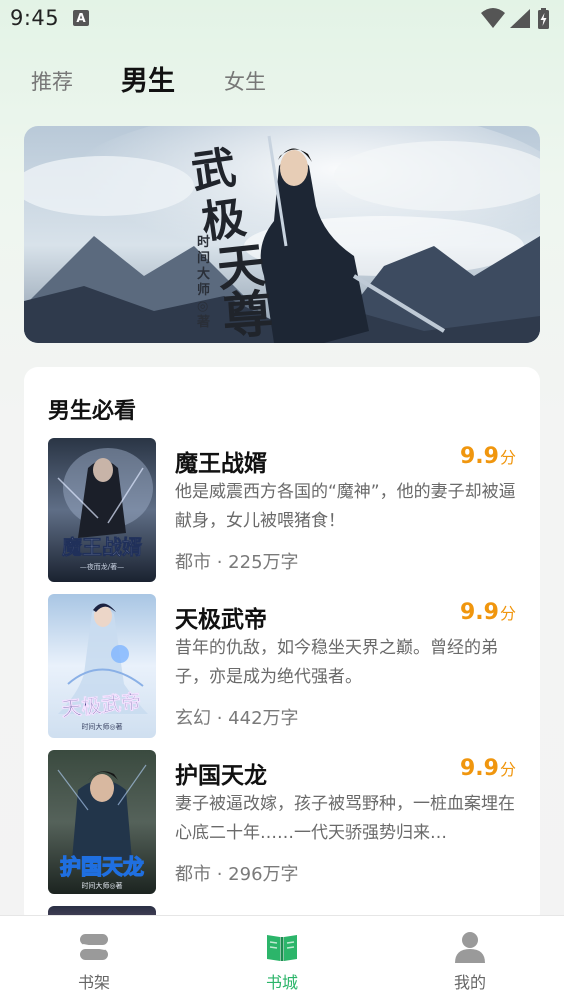 This screenshot has height=1003, width=564. I want to click on book-description: 他是威震西方各国的“魔神”，他的妻子却被逼献身，女儿被喂猪食！, so click(345, 506).